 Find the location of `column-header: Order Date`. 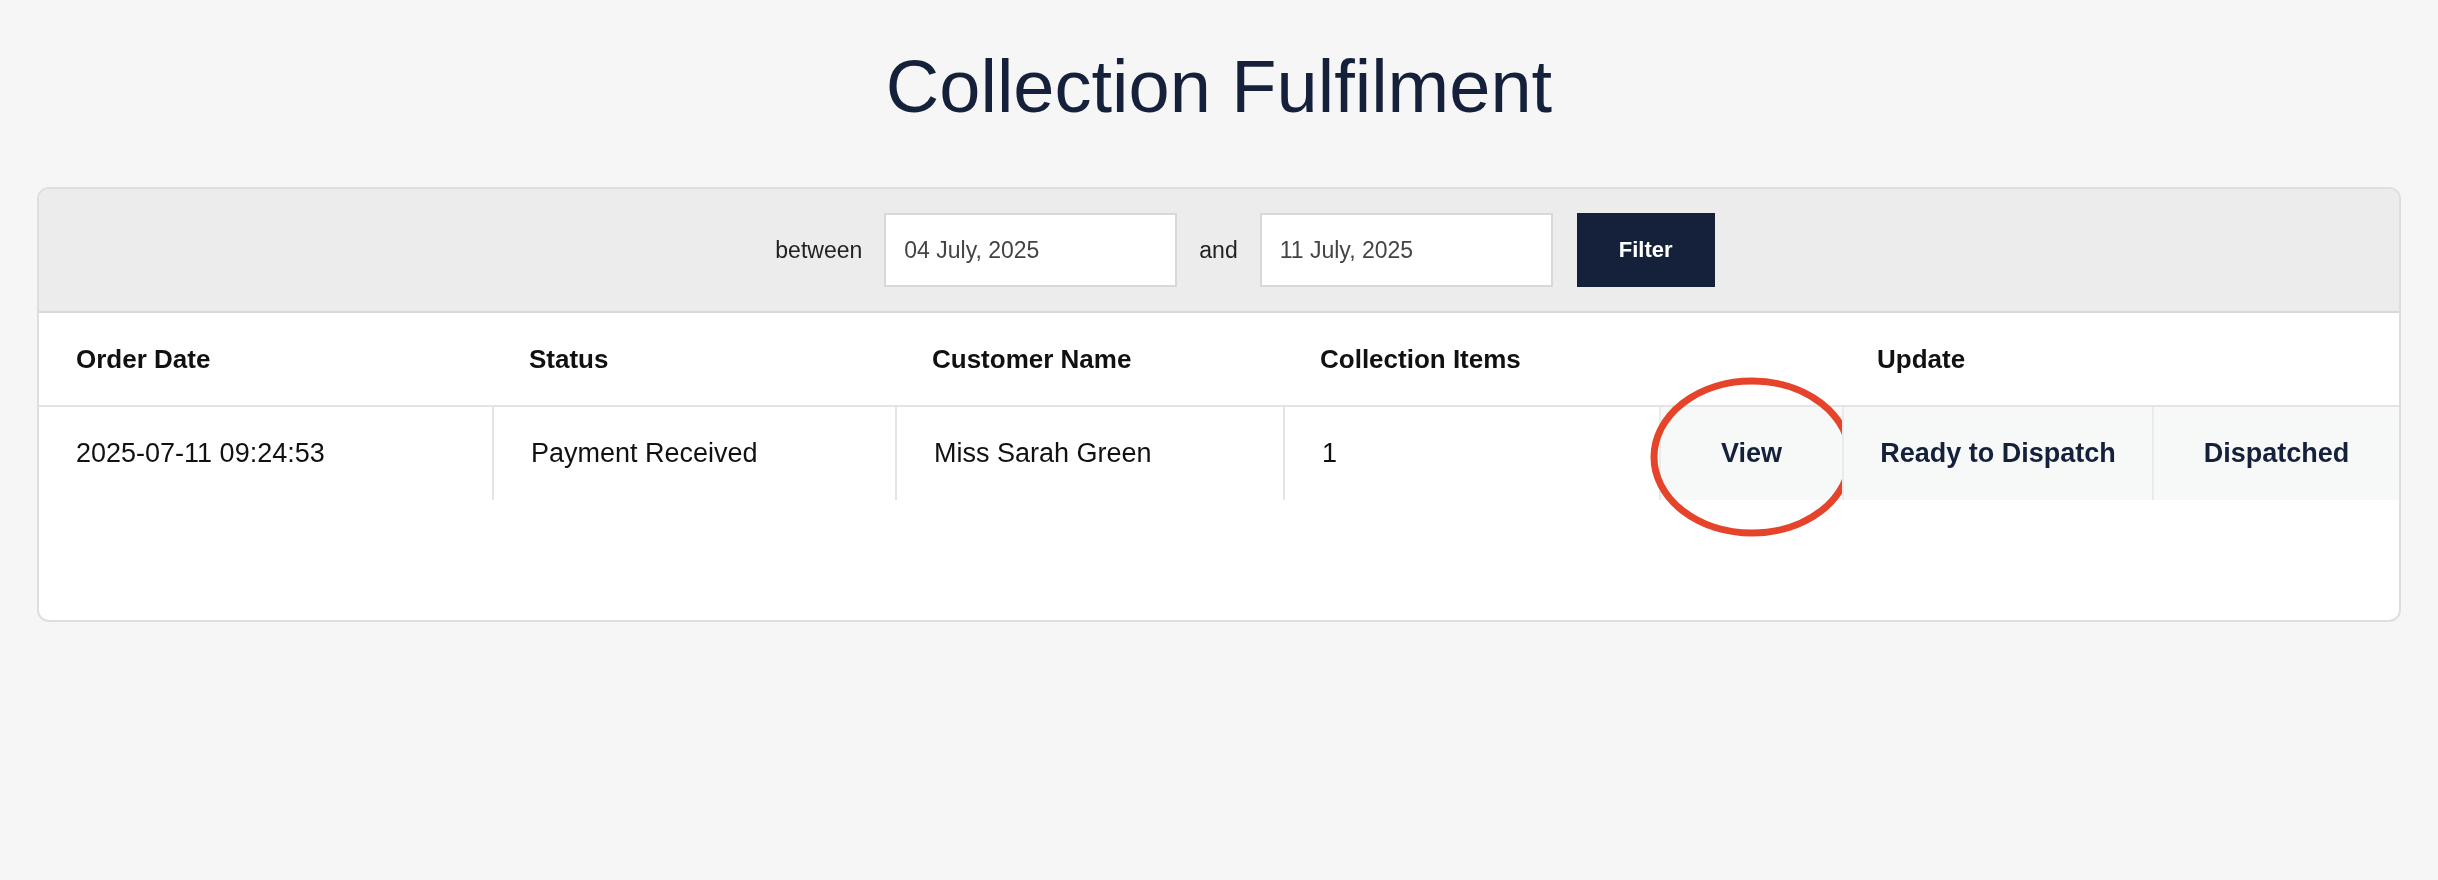

column-header: Order Date is located at coordinates (143, 359).